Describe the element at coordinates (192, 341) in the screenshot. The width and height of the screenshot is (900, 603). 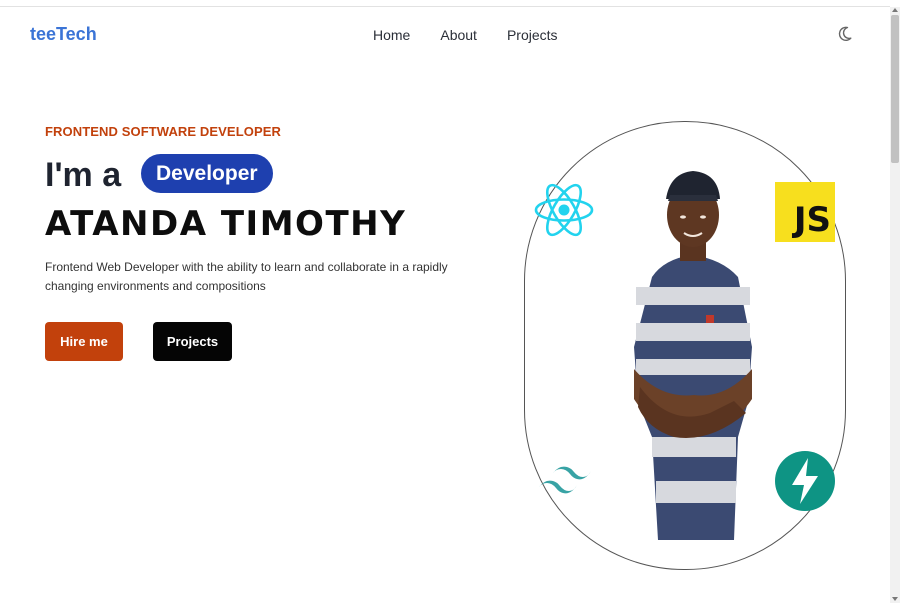
I see `projects-button: Projects` at that location.